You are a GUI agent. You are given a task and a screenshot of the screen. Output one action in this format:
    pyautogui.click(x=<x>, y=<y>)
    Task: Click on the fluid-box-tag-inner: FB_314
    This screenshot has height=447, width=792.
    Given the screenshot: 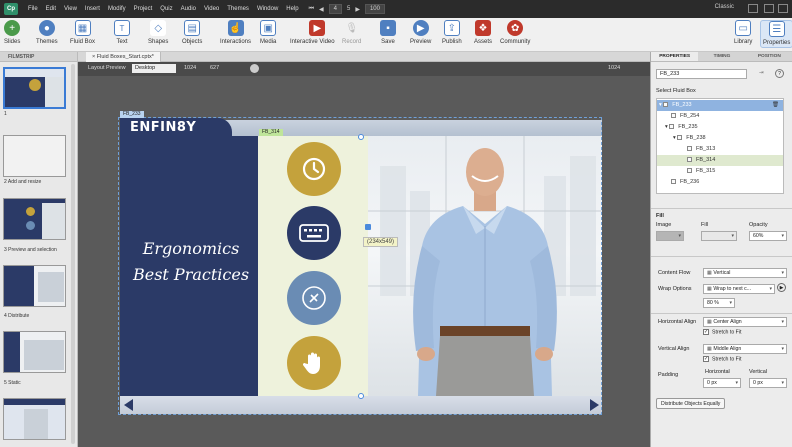 What is the action you would take?
    pyautogui.click(x=271, y=132)
    